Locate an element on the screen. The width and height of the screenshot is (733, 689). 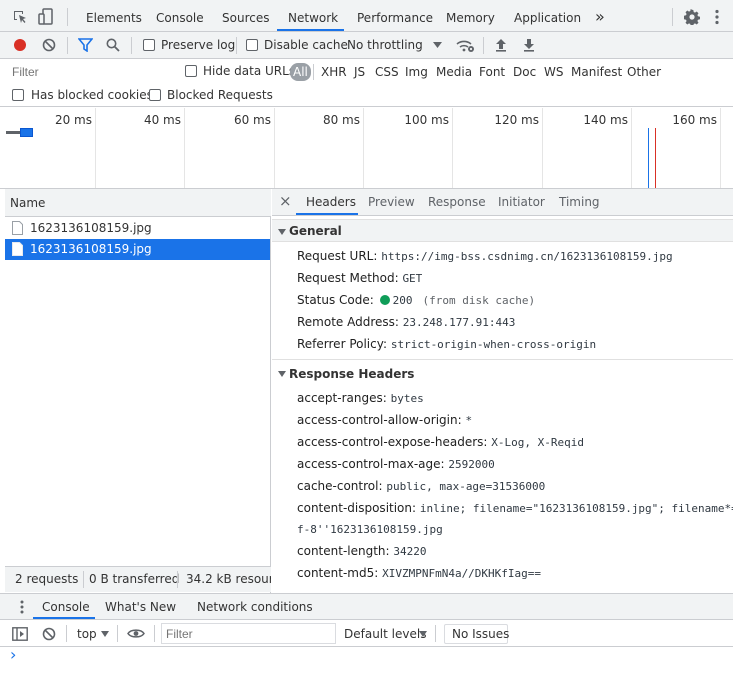
header-key: Remote Address: is located at coordinates (348, 322).